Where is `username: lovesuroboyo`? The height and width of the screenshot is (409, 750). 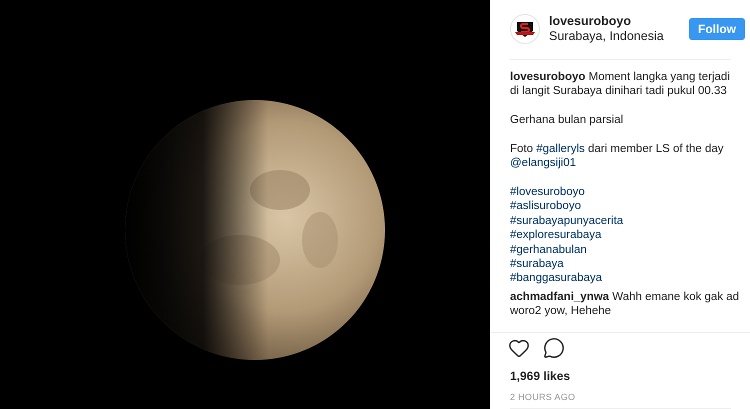 username: lovesuroboyo is located at coordinates (614, 22).